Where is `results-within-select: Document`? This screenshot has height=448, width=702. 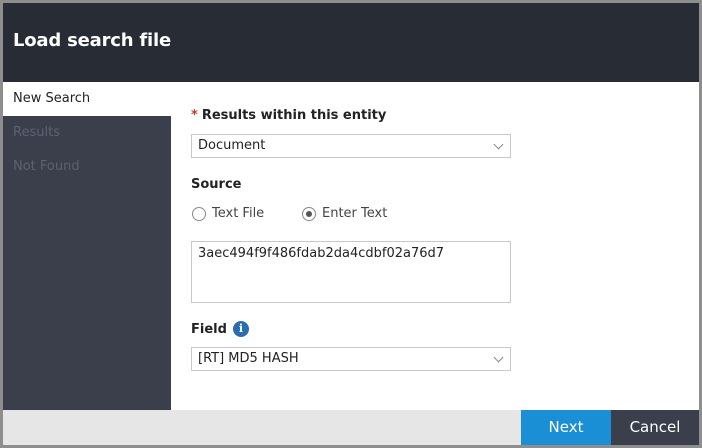 results-within-select: Document is located at coordinates (351, 146).